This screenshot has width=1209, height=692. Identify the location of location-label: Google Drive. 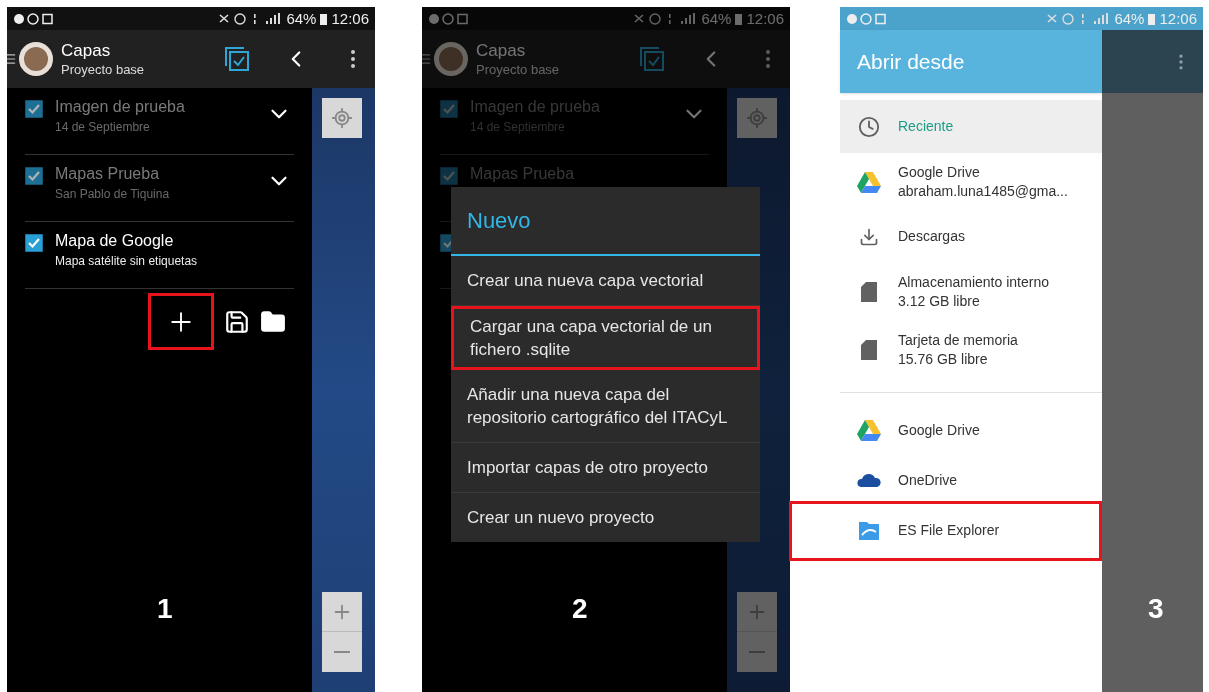
(939, 172).